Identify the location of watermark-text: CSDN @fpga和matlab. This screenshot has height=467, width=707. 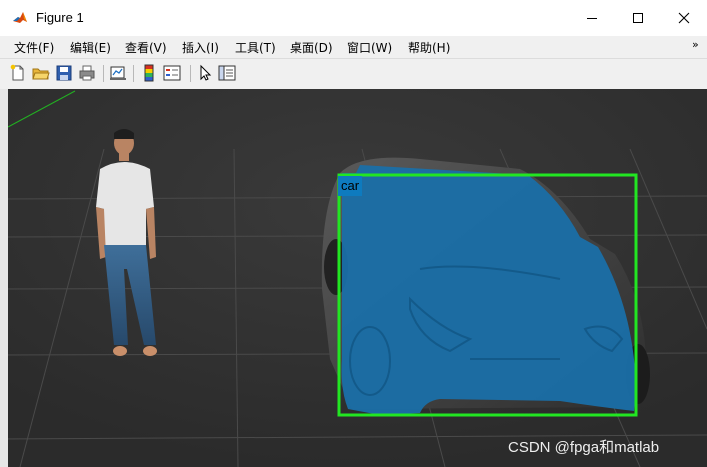
(584, 447).